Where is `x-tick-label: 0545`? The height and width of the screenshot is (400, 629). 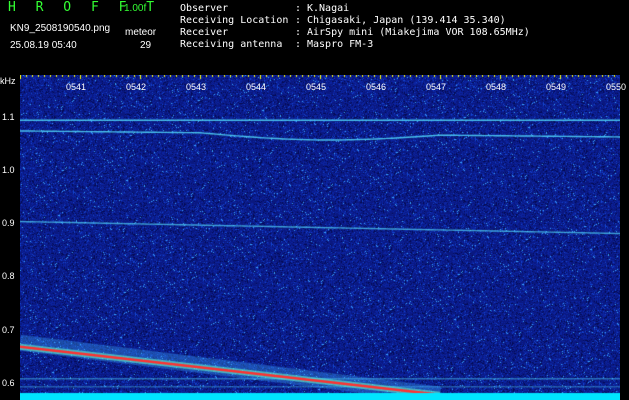
x-tick-label: 0545 is located at coordinates (316, 87).